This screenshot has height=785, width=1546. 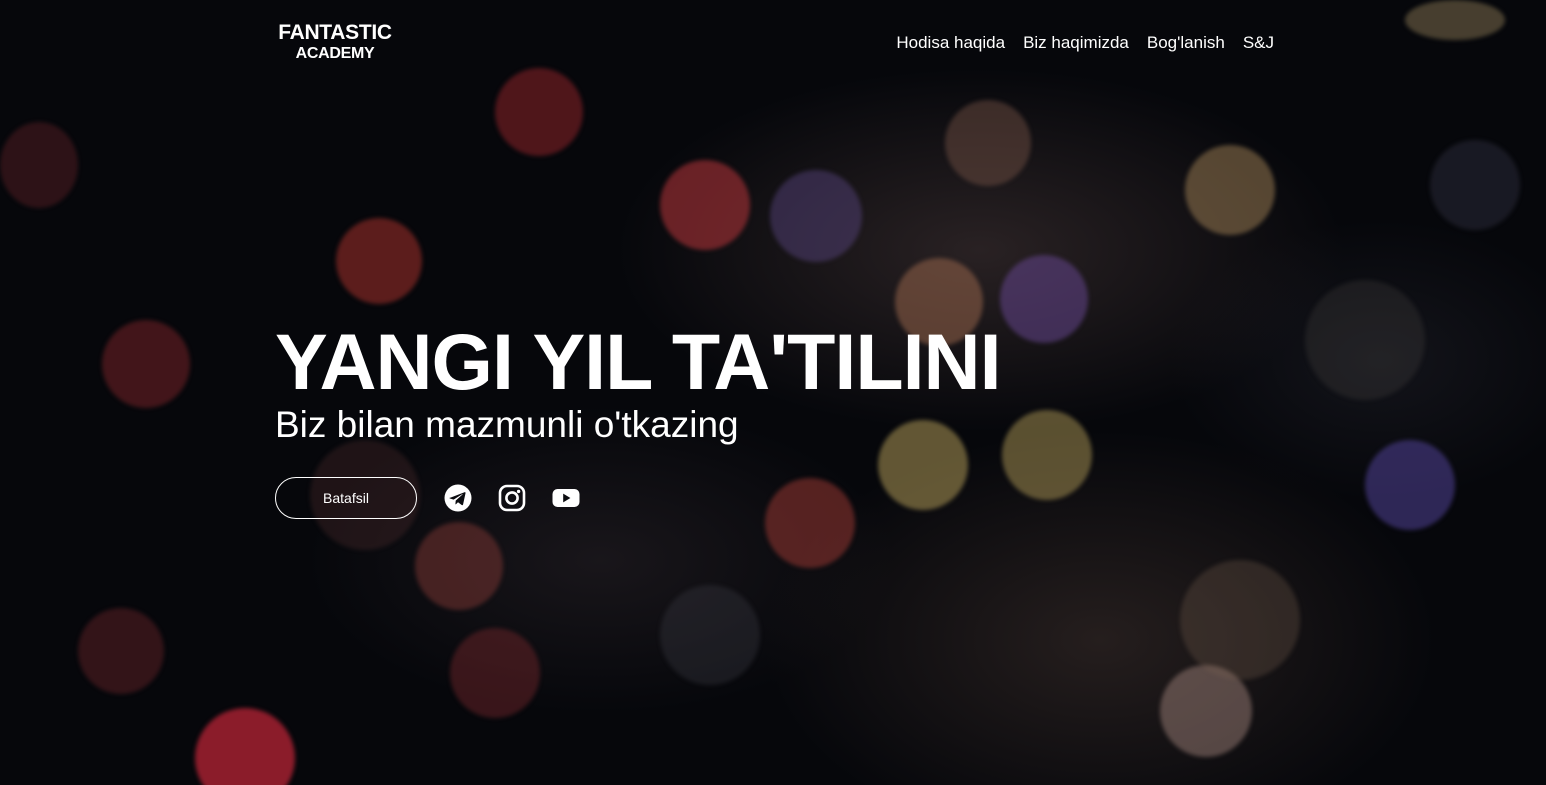 I want to click on nav-link-boglanish: Bog'lanish, so click(x=1186, y=43).